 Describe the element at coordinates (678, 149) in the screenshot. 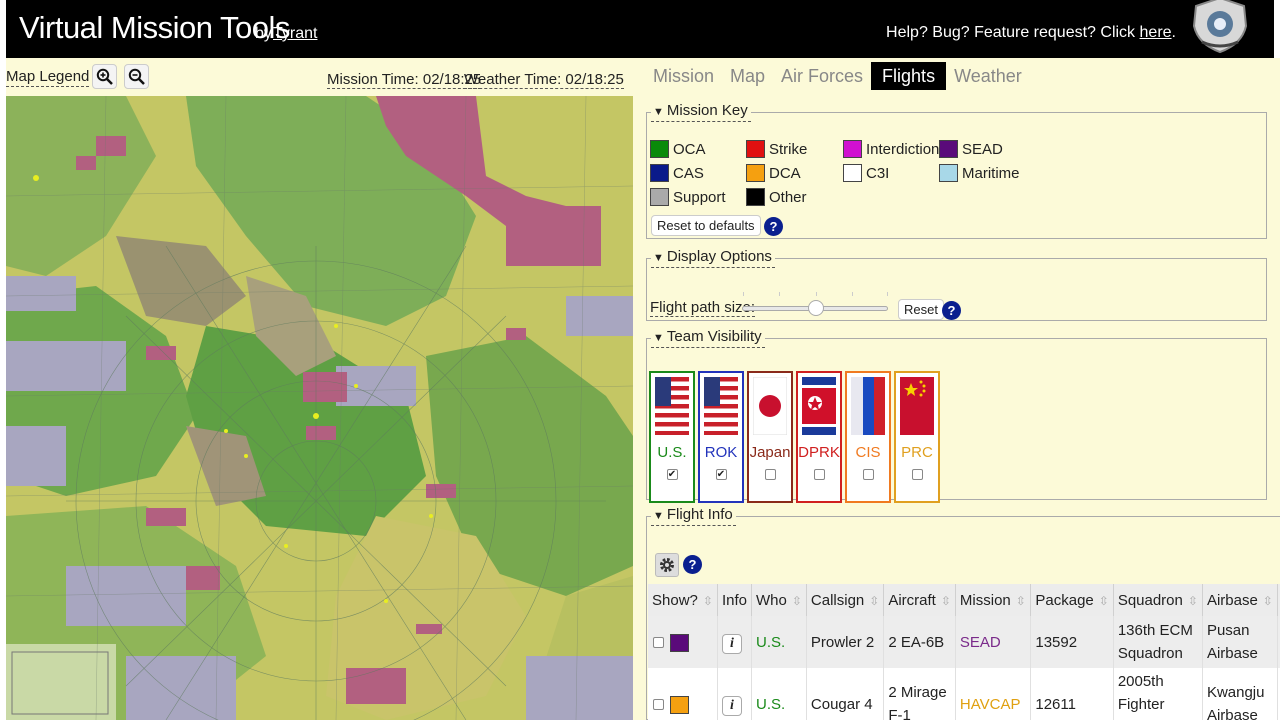

I see `key-item-oca: OCA` at that location.